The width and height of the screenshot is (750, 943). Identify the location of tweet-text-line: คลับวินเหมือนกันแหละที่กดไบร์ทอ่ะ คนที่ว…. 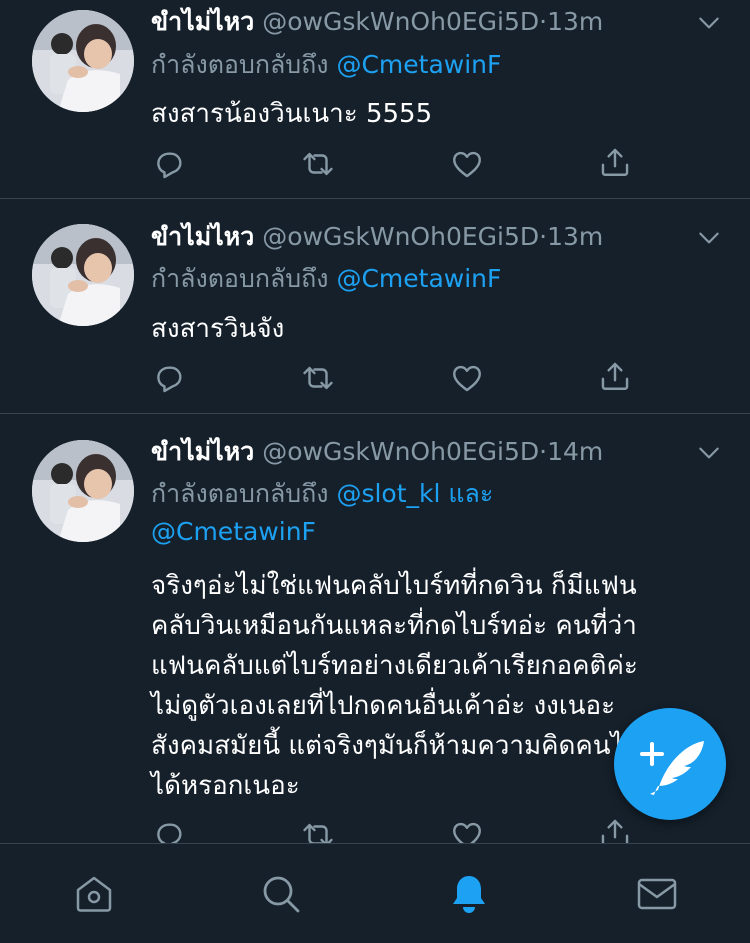
(394, 626).